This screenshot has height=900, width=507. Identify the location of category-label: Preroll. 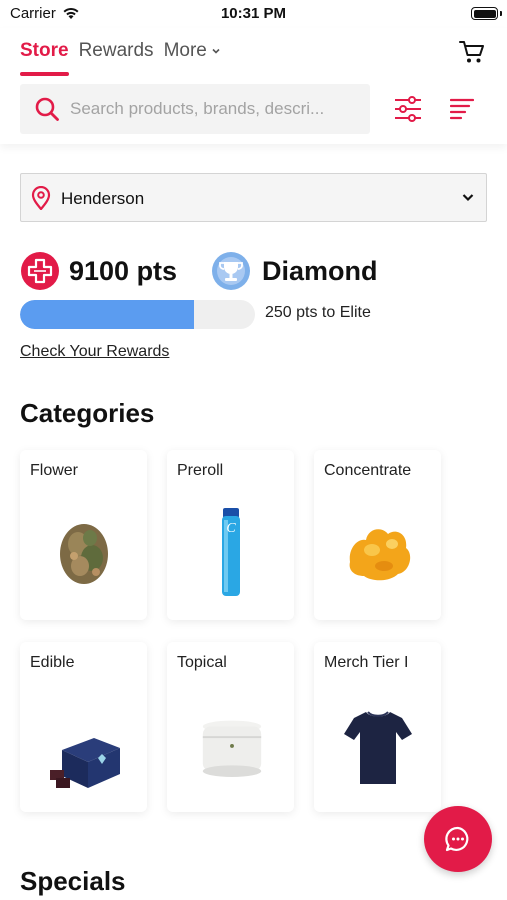
(200, 470).